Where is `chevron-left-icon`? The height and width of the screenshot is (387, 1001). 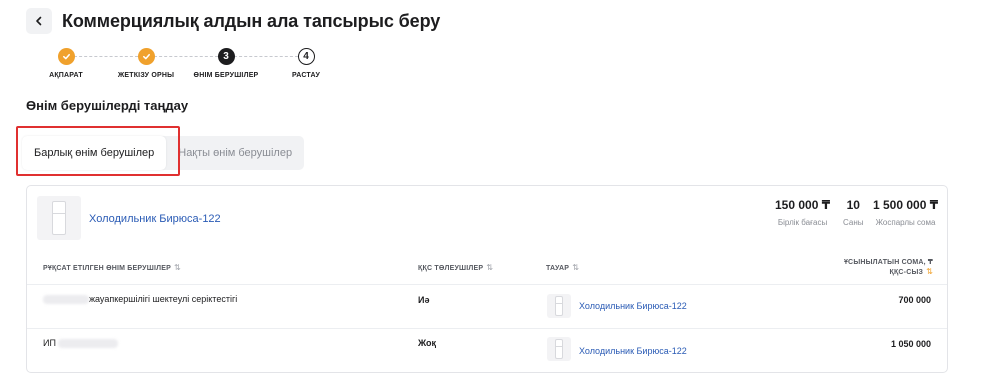 chevron-left-icon is located at coordinates (39, 21).